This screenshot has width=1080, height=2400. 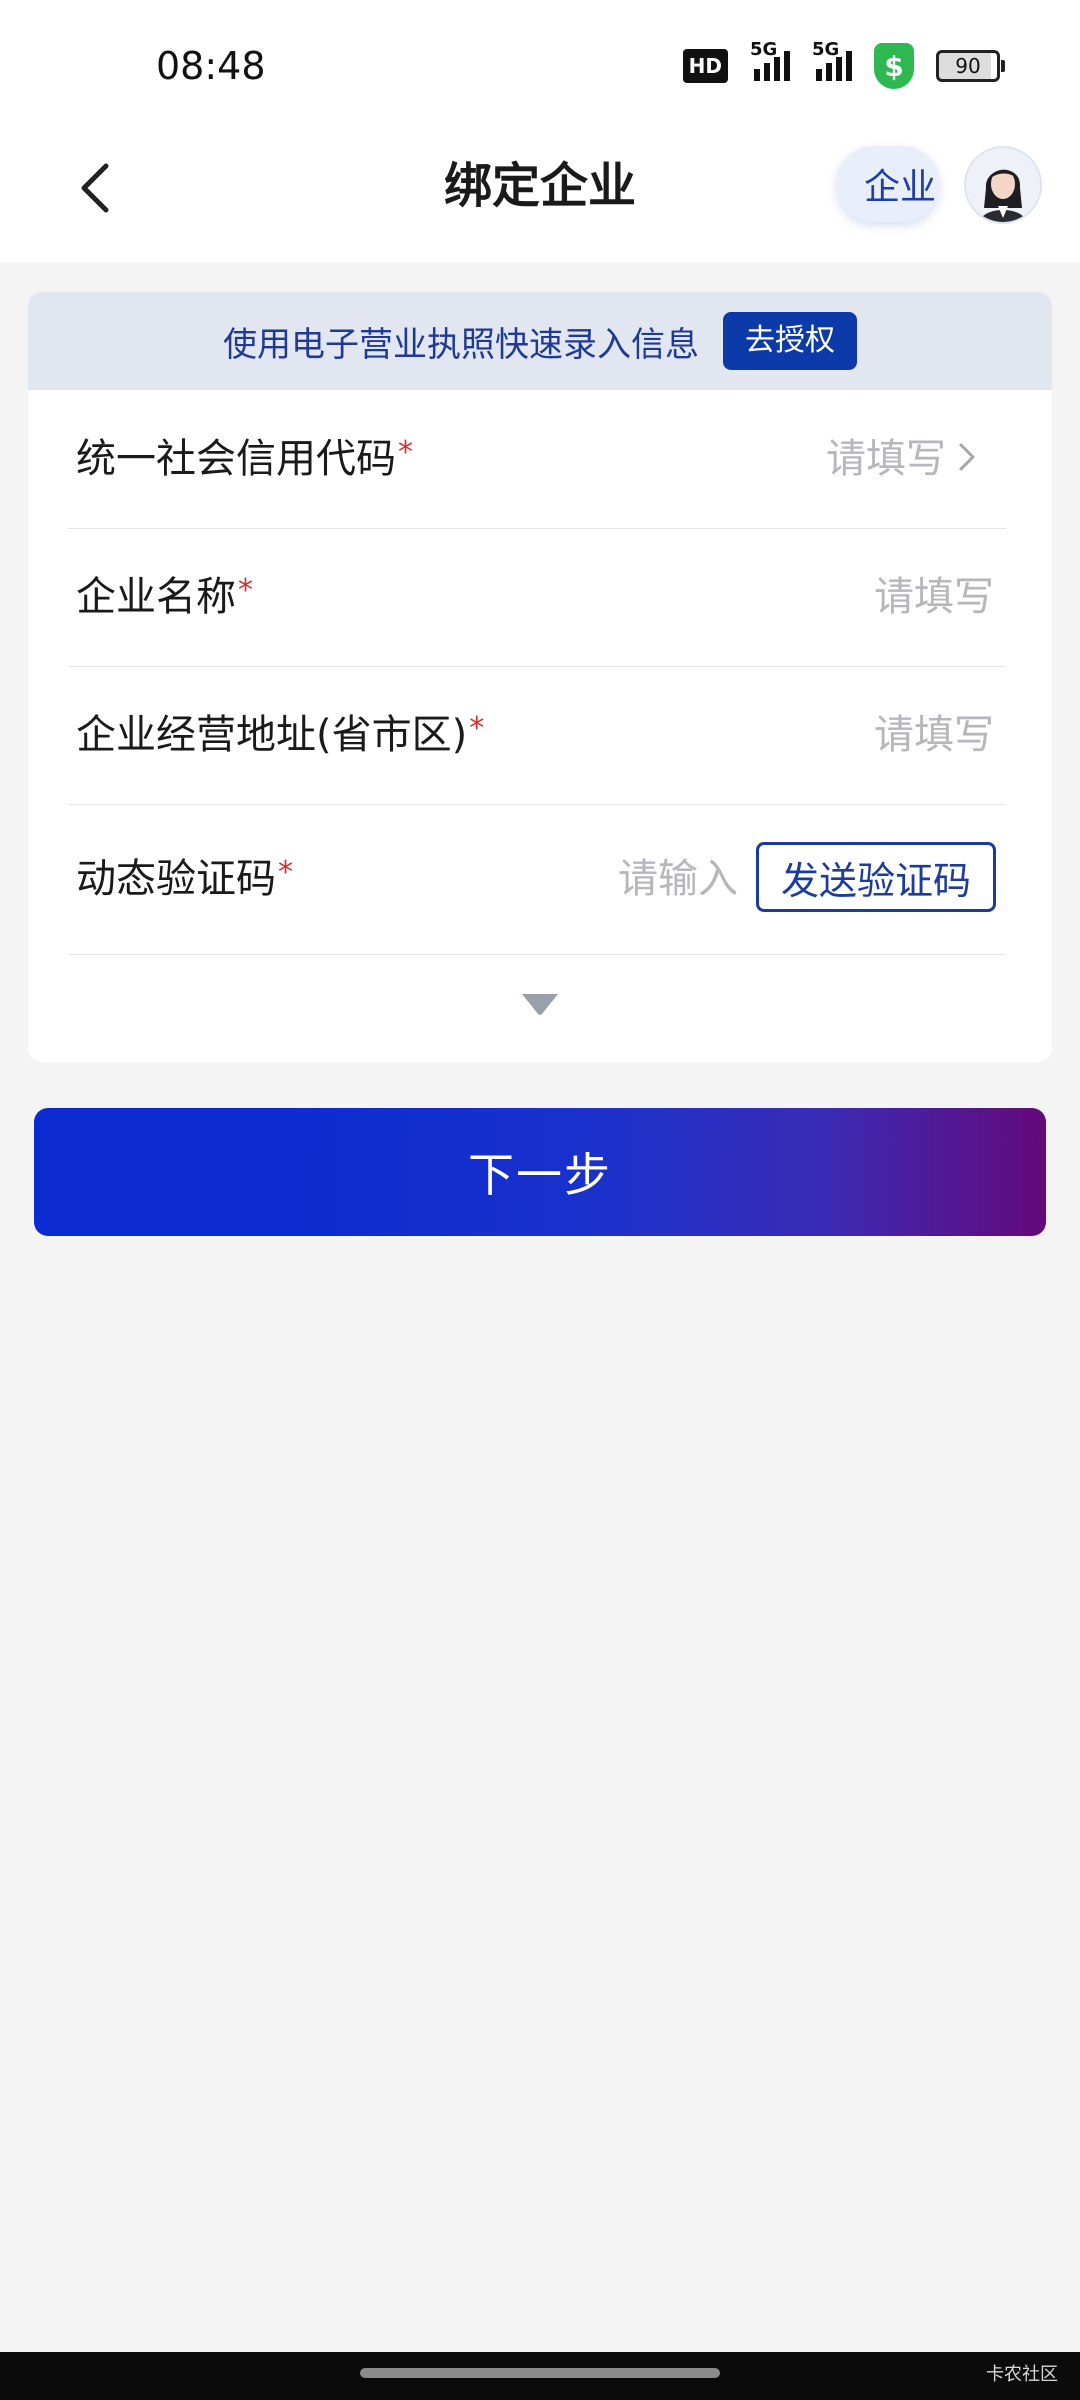 What do you see at coordinates (1022, 2374) in the screenshot?
I see `watermark: 卡农社区` at bounding box center [1022, 2374].